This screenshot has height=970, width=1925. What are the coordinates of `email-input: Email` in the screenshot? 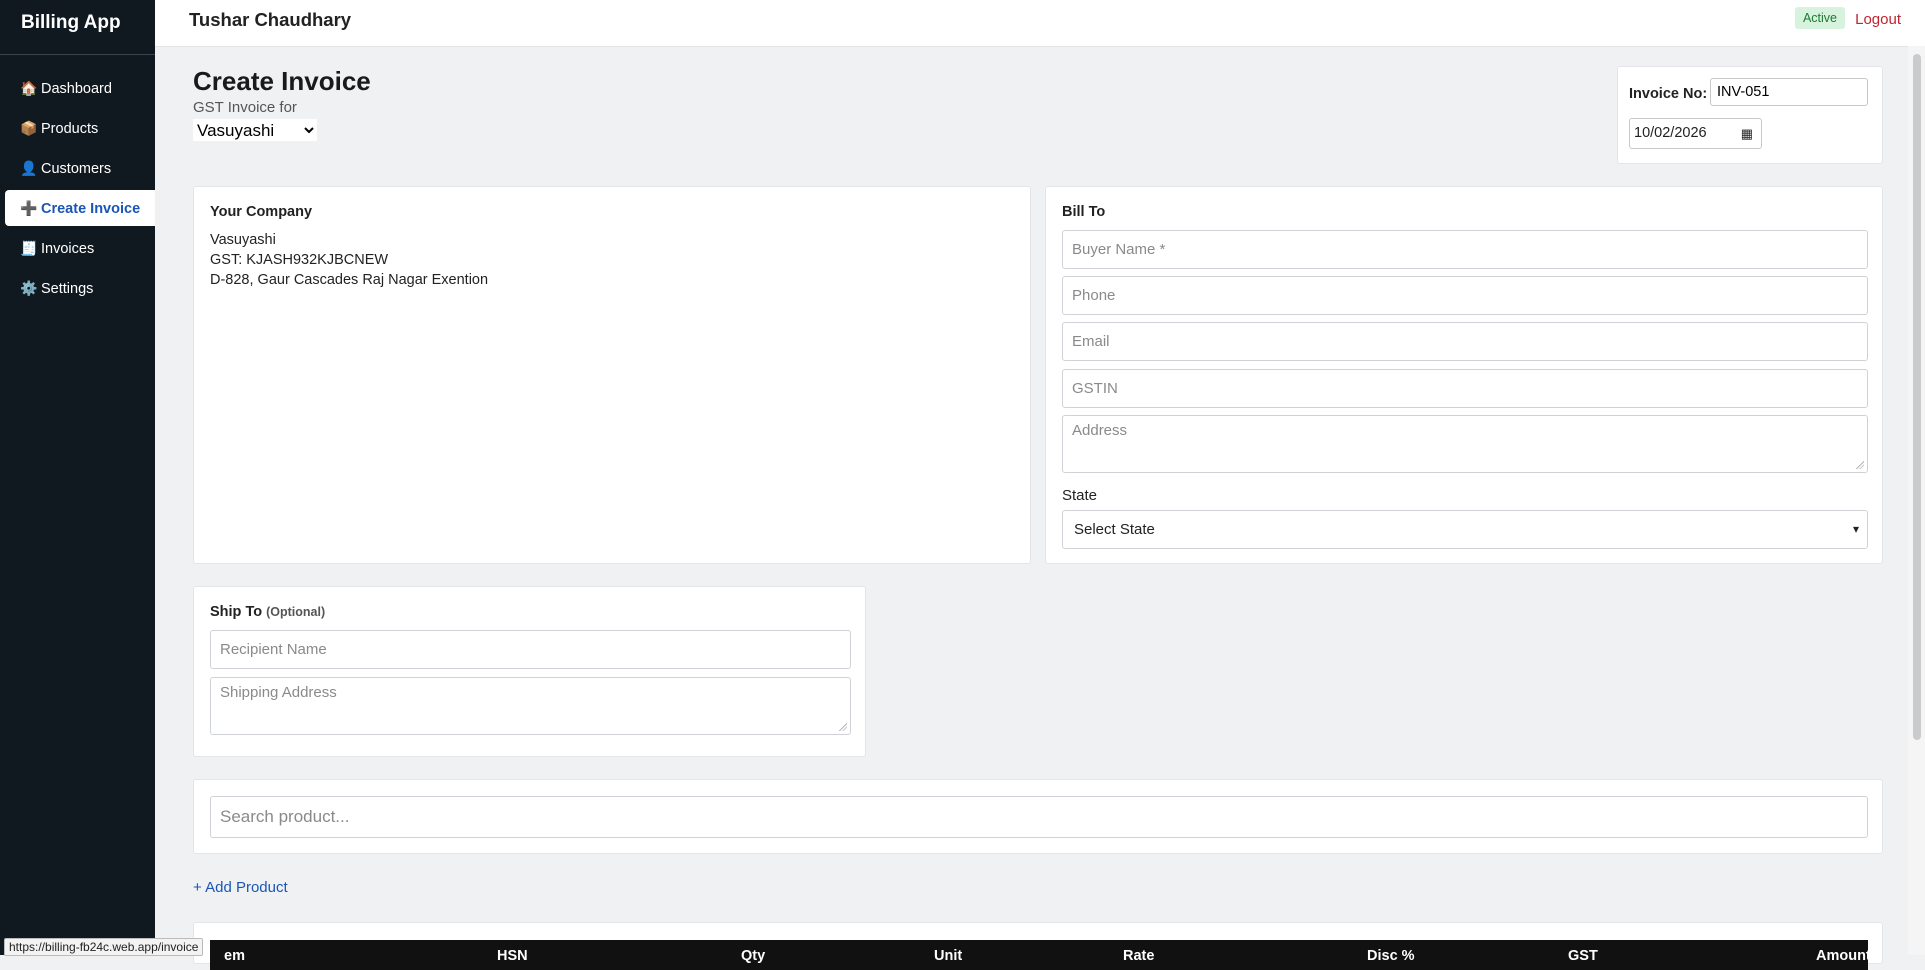 It's located at (1465, 341).